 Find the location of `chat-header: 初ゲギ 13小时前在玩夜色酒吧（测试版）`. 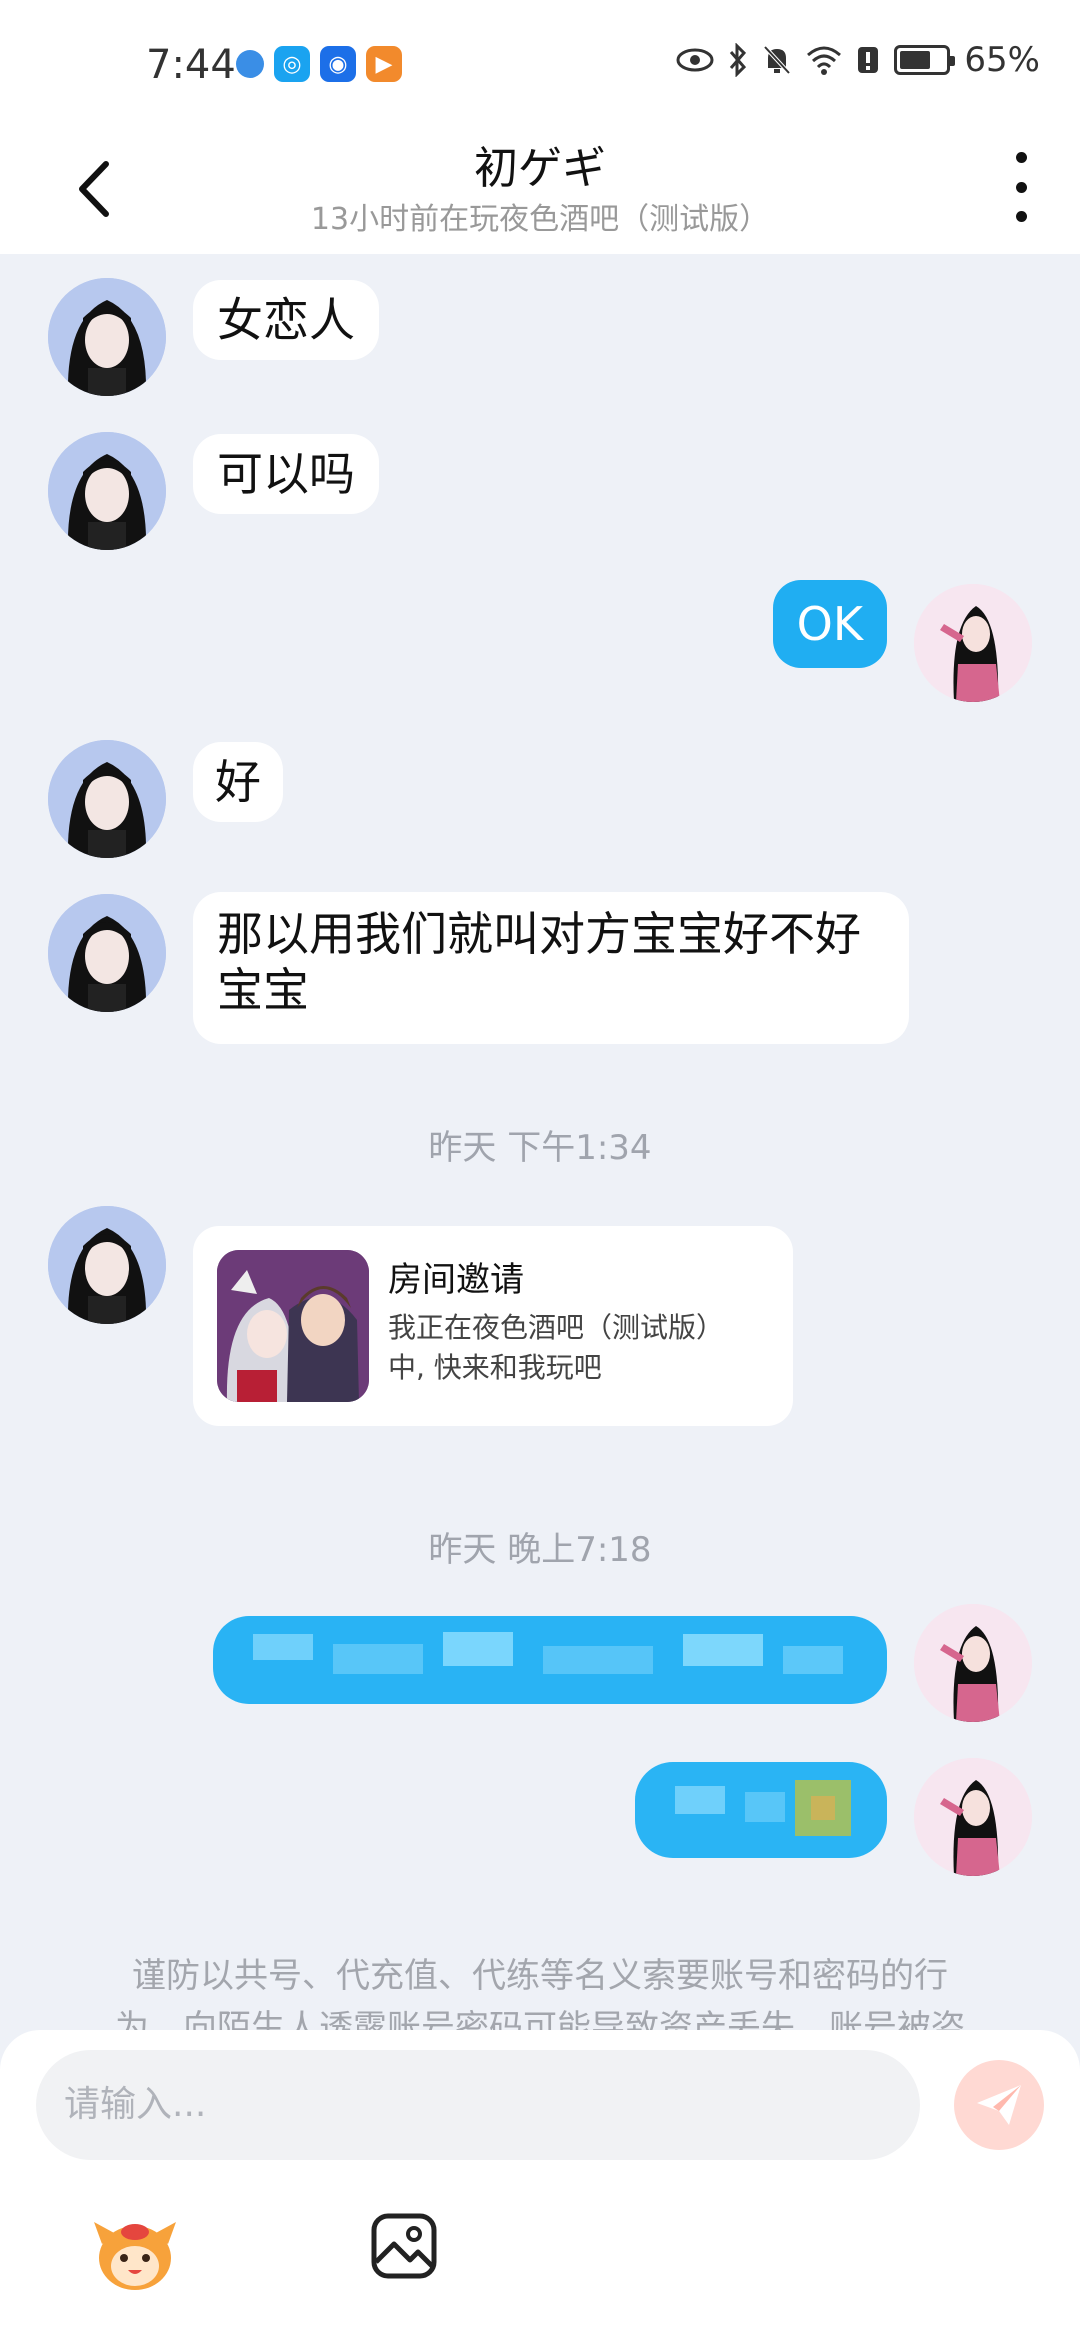

chat-header: 初ゲギ 13小时前在玩夜色酒吧（测试版） is located at coordinates (540, 189).